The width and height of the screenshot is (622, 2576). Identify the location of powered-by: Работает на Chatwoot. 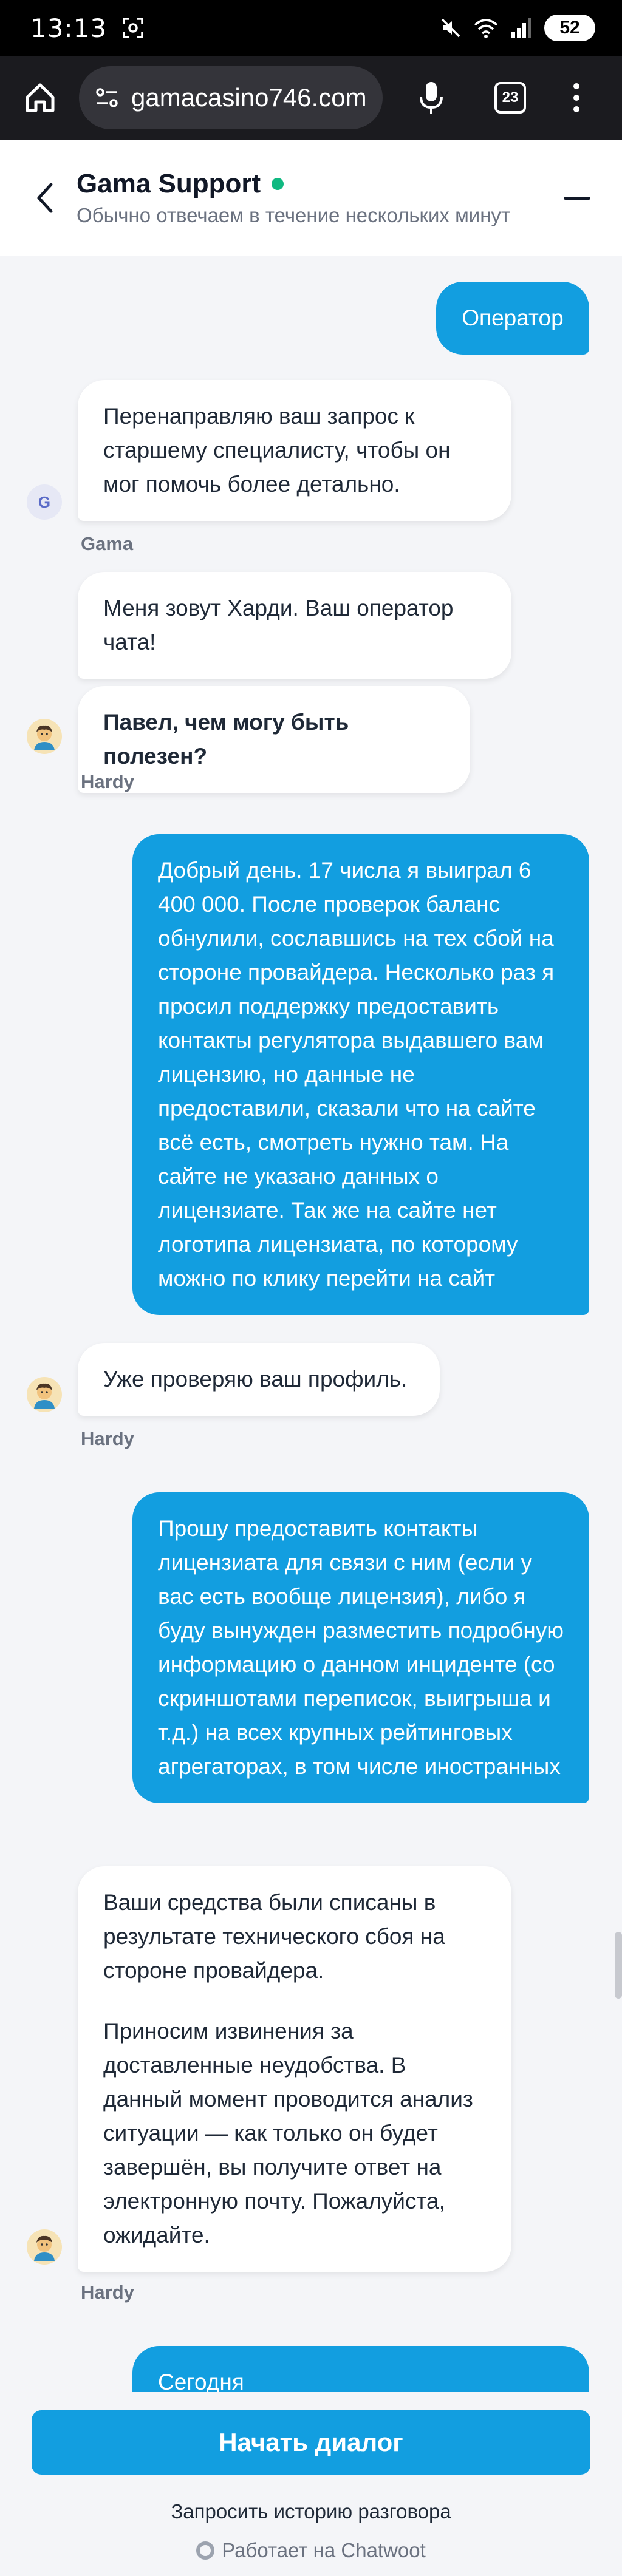
(311, 2550).